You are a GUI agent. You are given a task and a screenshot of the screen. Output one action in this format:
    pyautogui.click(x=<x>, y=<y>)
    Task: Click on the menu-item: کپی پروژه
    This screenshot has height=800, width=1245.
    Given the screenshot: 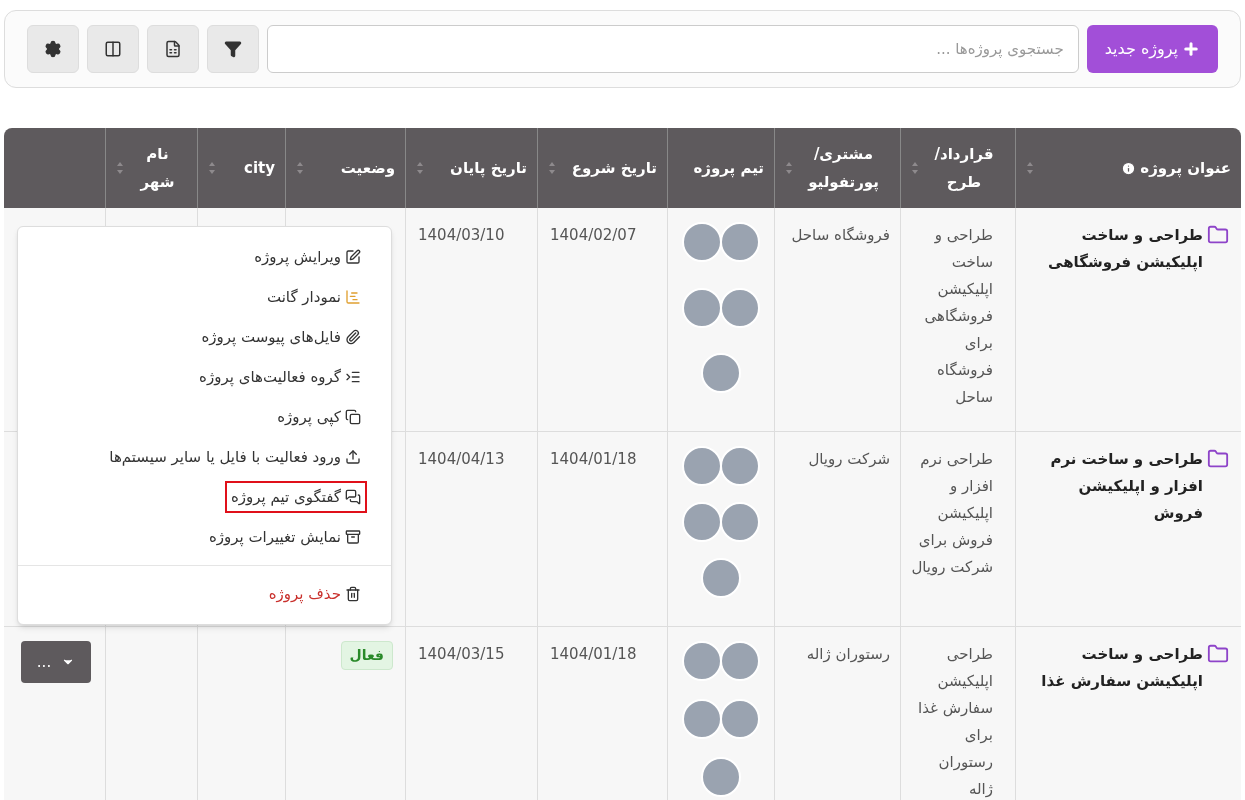 What is the action you would take?
    pyautogui.click(x=319, y=417)
    